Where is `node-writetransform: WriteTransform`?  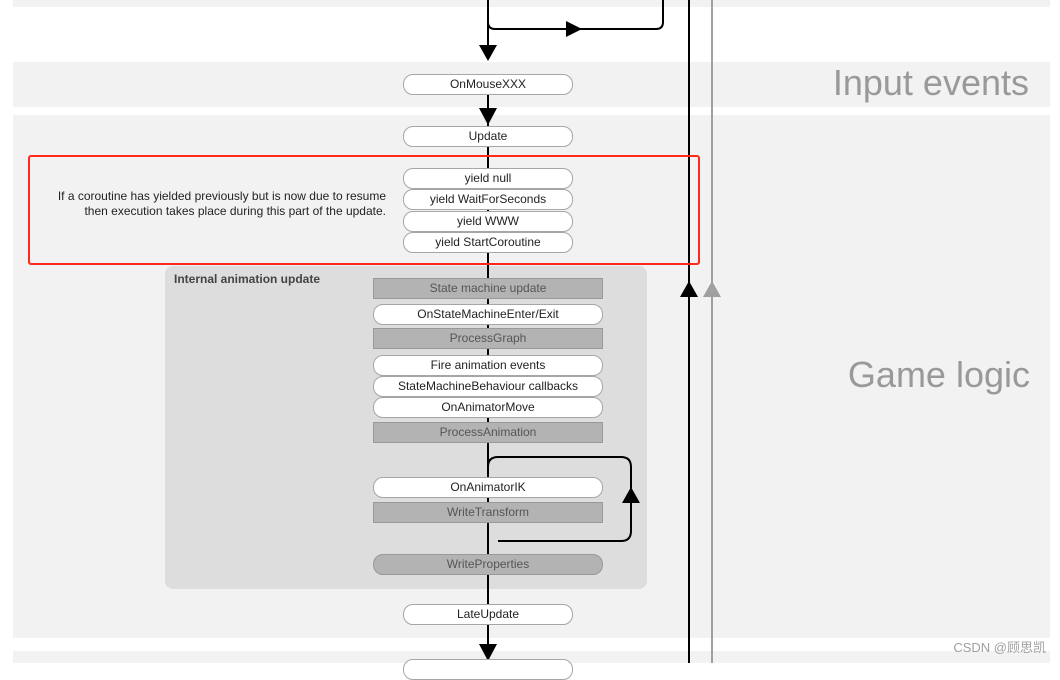
node-writetransform: WriteTransform is located at coordinates (488, 512).